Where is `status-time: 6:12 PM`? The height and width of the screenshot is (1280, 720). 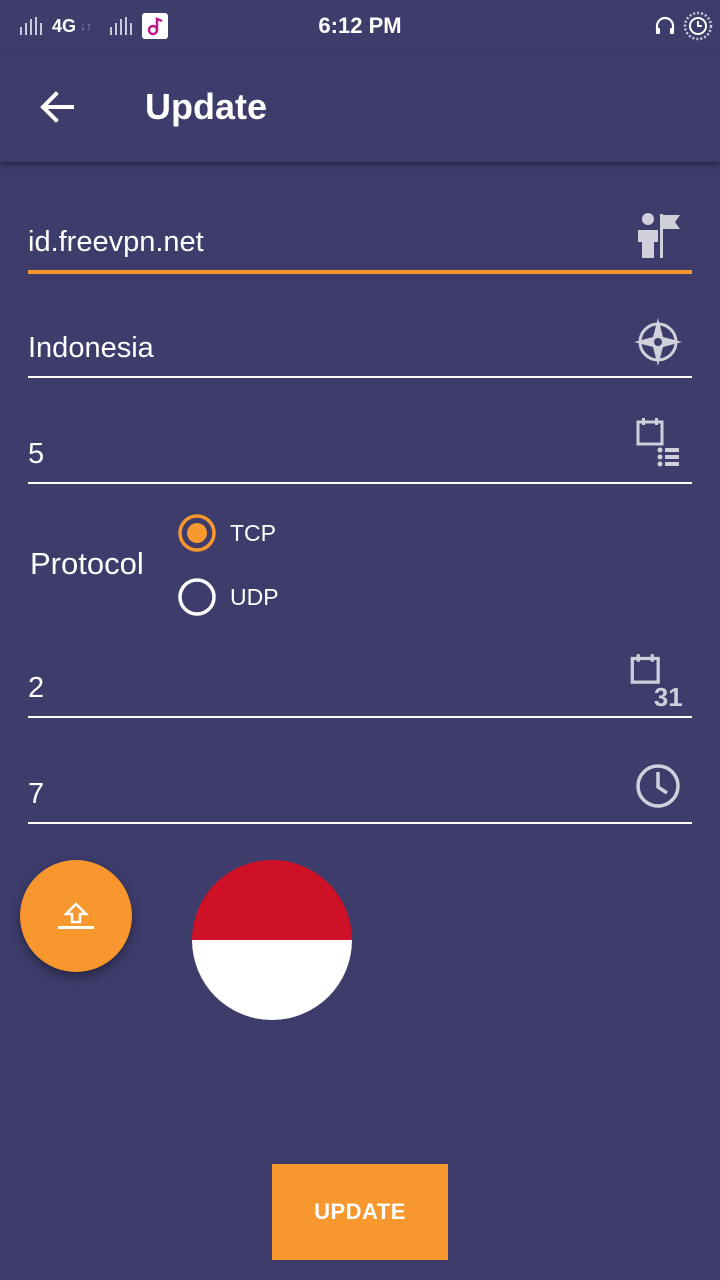
status-time: 6:12 PM is located at coordinates (360, 25).